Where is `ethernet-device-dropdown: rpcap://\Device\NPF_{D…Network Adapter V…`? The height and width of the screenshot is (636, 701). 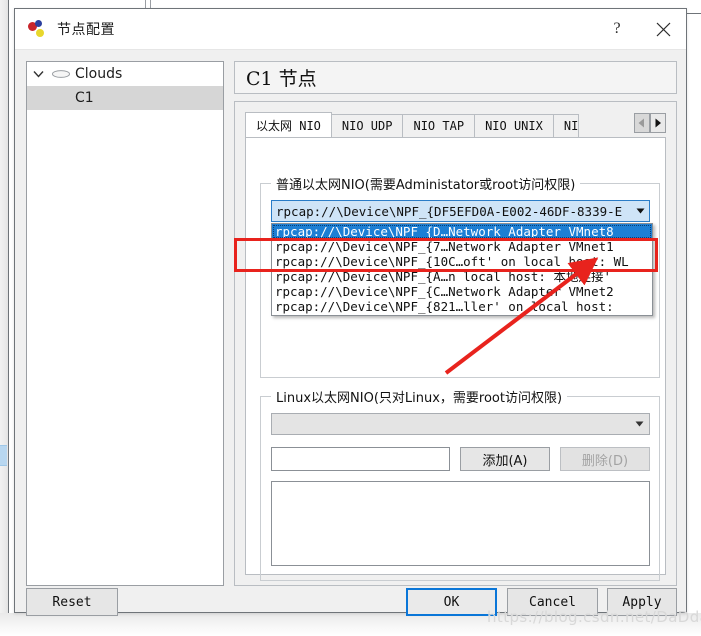
ethernet-device-dropdown: rpcap://\Device\NPF_{D…Network Adapter V… is located at coordinates (462, 269).